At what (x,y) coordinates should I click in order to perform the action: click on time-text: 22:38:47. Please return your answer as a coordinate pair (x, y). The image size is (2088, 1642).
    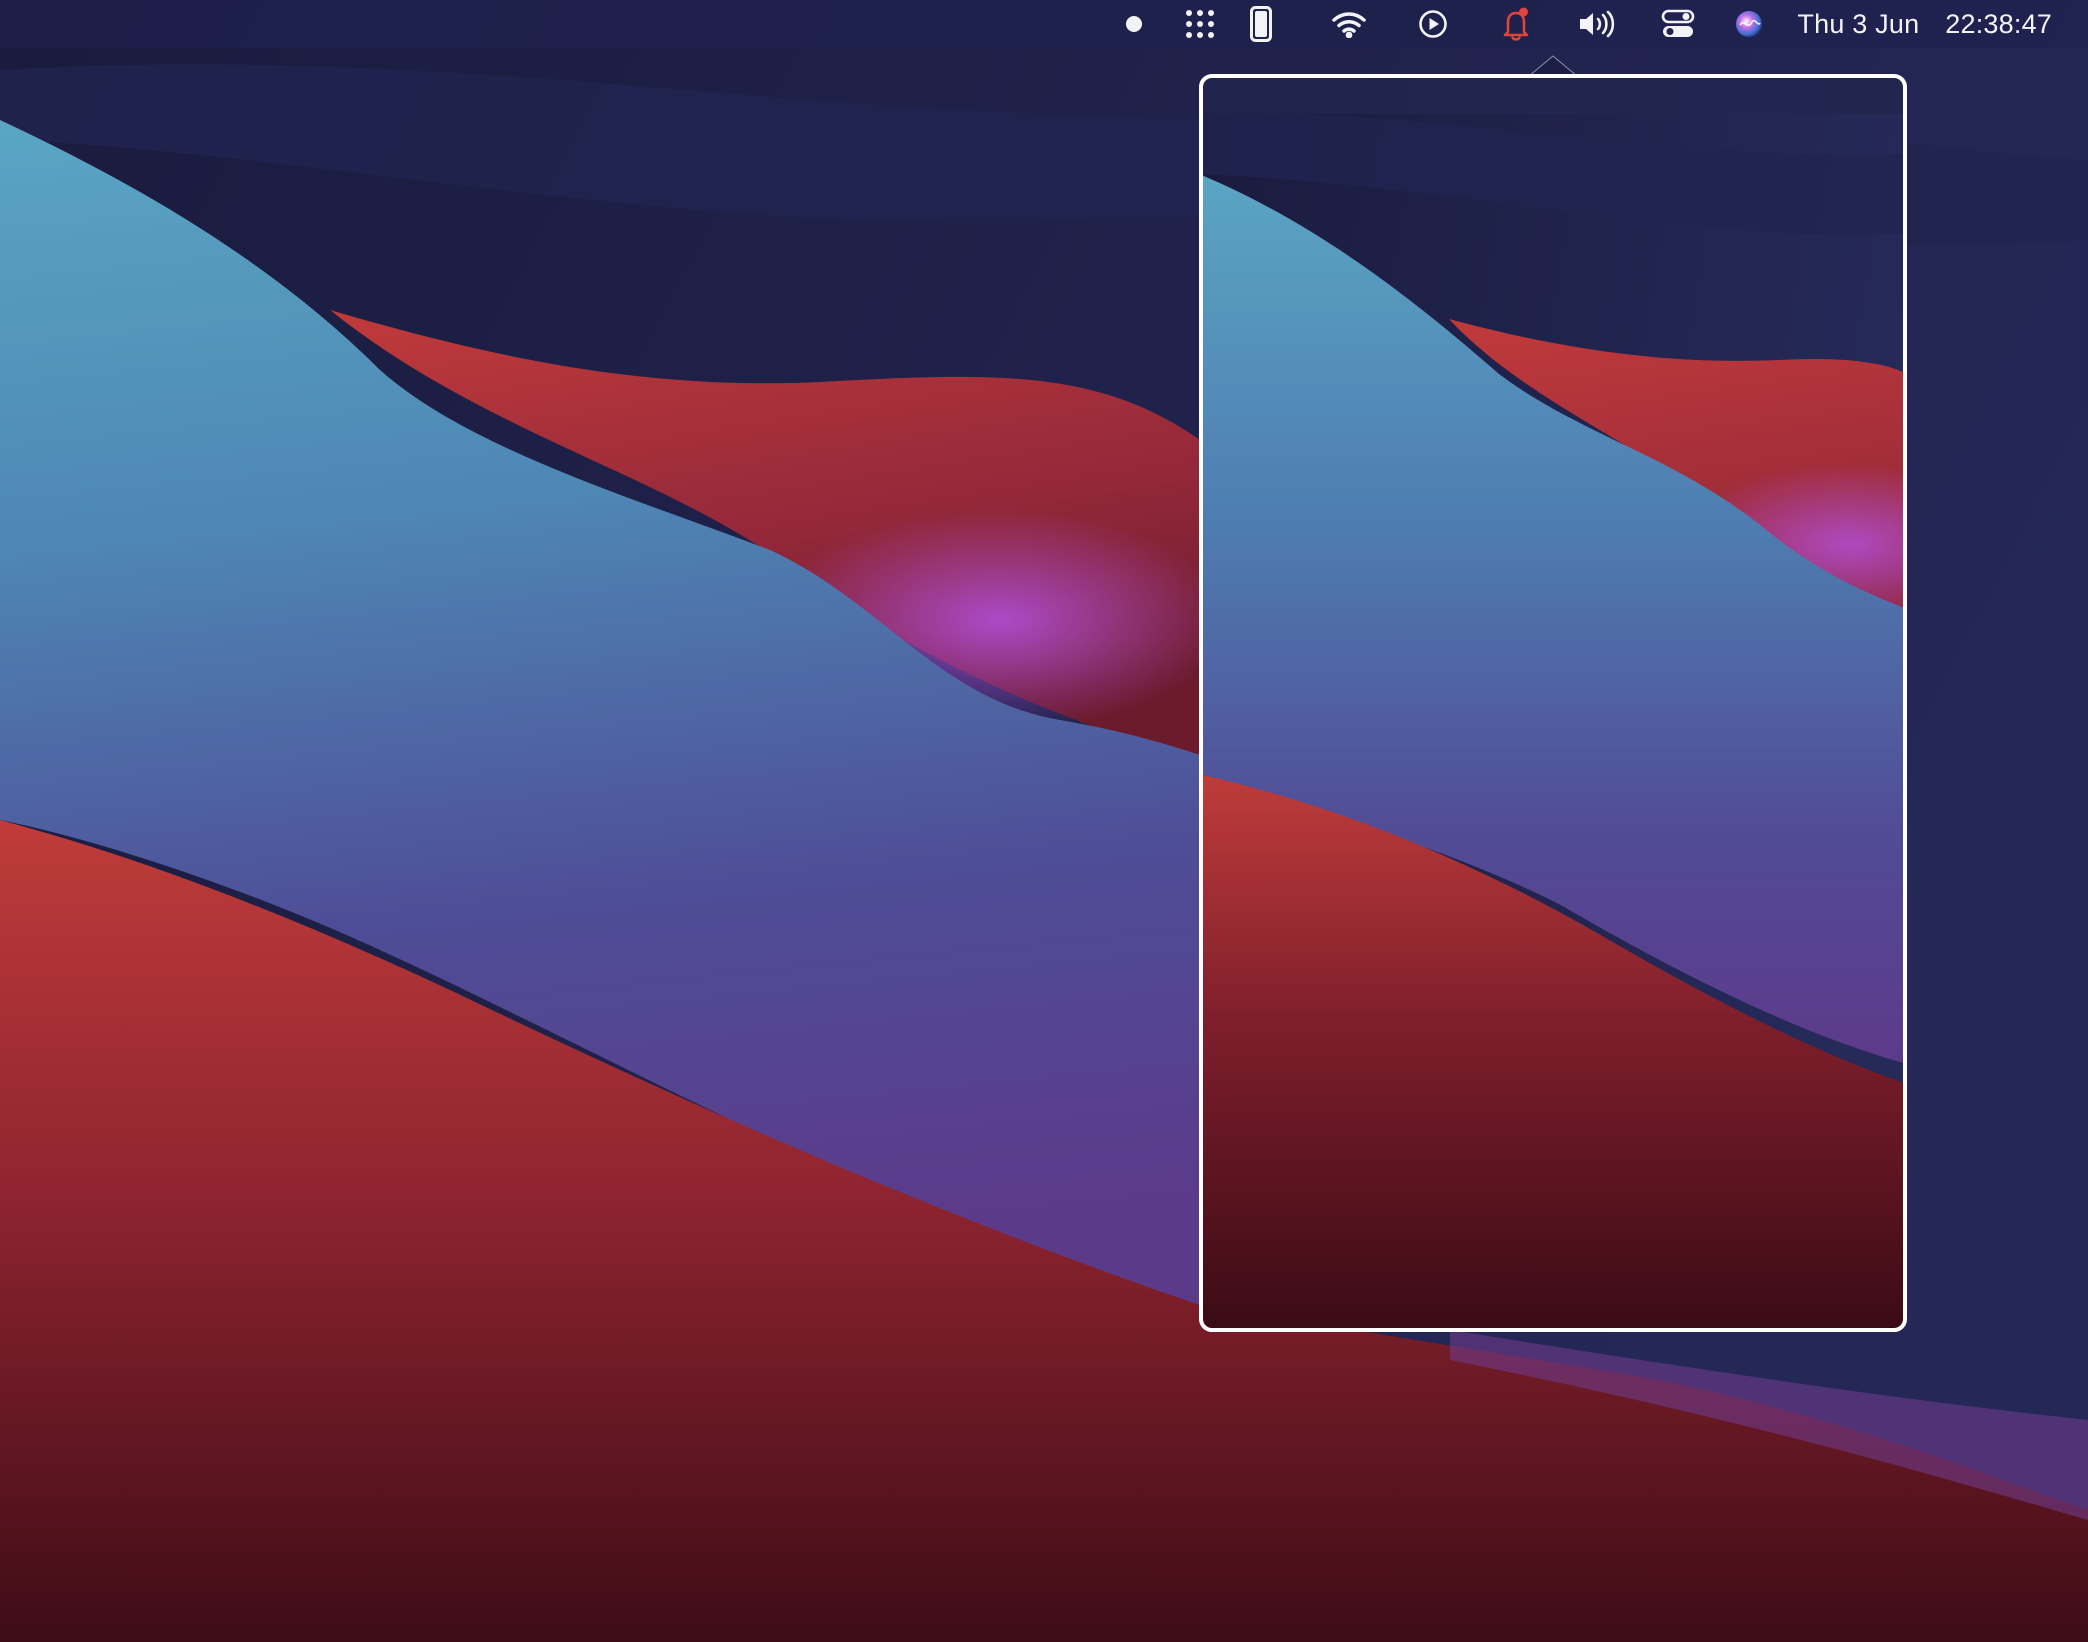
    Looking at the image, I should click on (1998, 23).